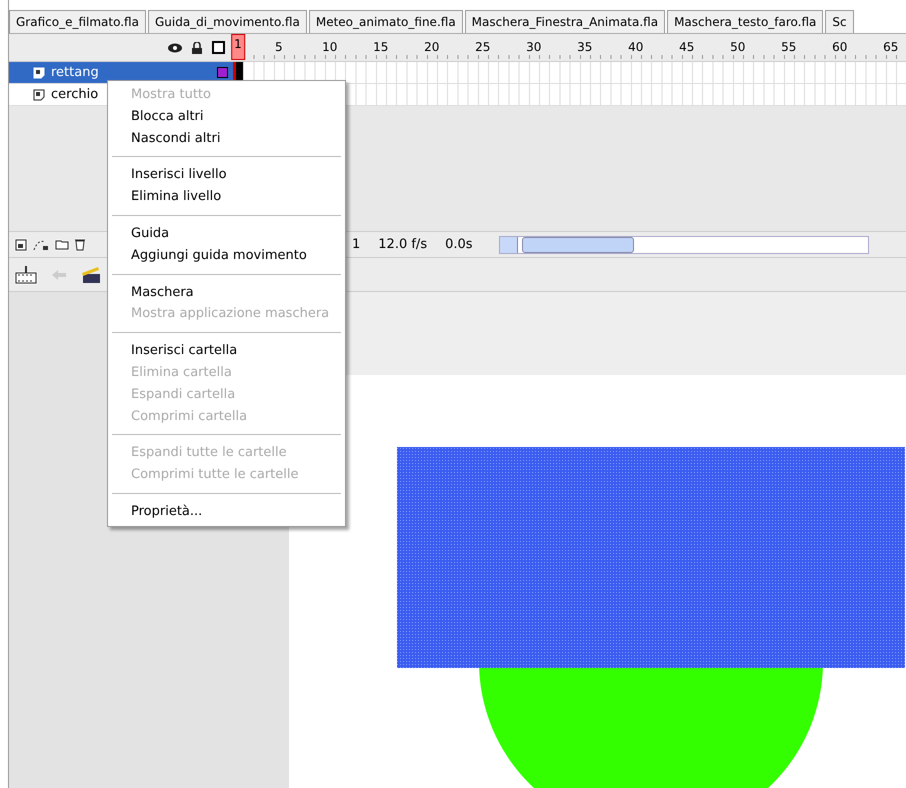 The height and width of the screenshot is (788, 906). Describe the element at coordinates (278, 47) in the screenshot. I see `frame-number: 5` at that location.